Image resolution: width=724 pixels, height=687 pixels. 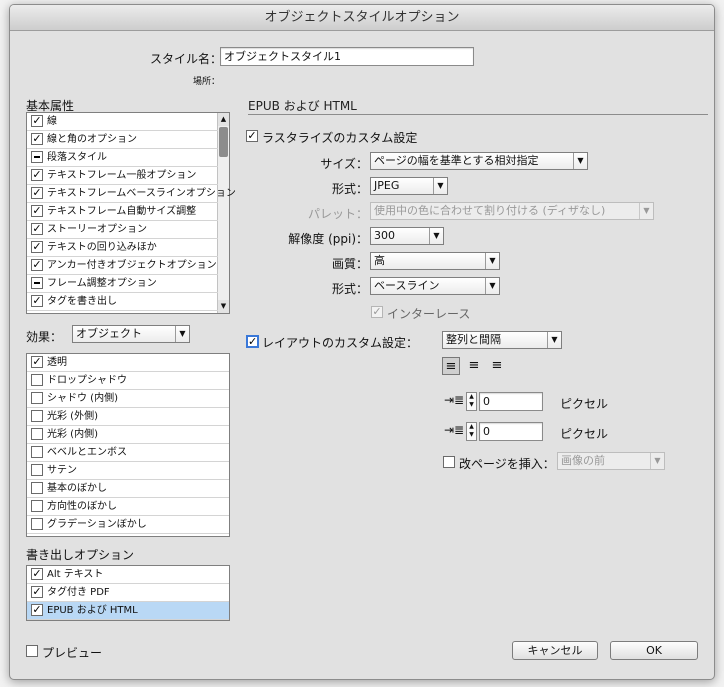 What do you see at coordinates (122, 266) in the screenshot?
I see `basic-attribute-row: ✓ アンカー付きオブジェクトオプション` at bounding box center [122, 266].